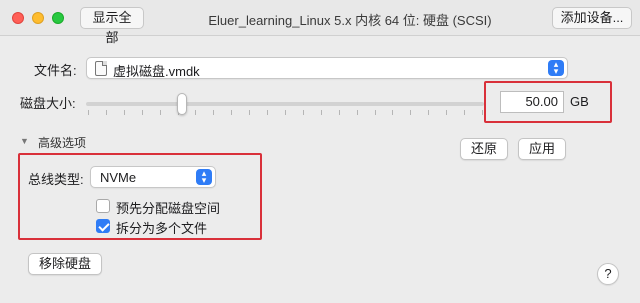  I want to click on preallocate-checkbox, so click(103, 206).